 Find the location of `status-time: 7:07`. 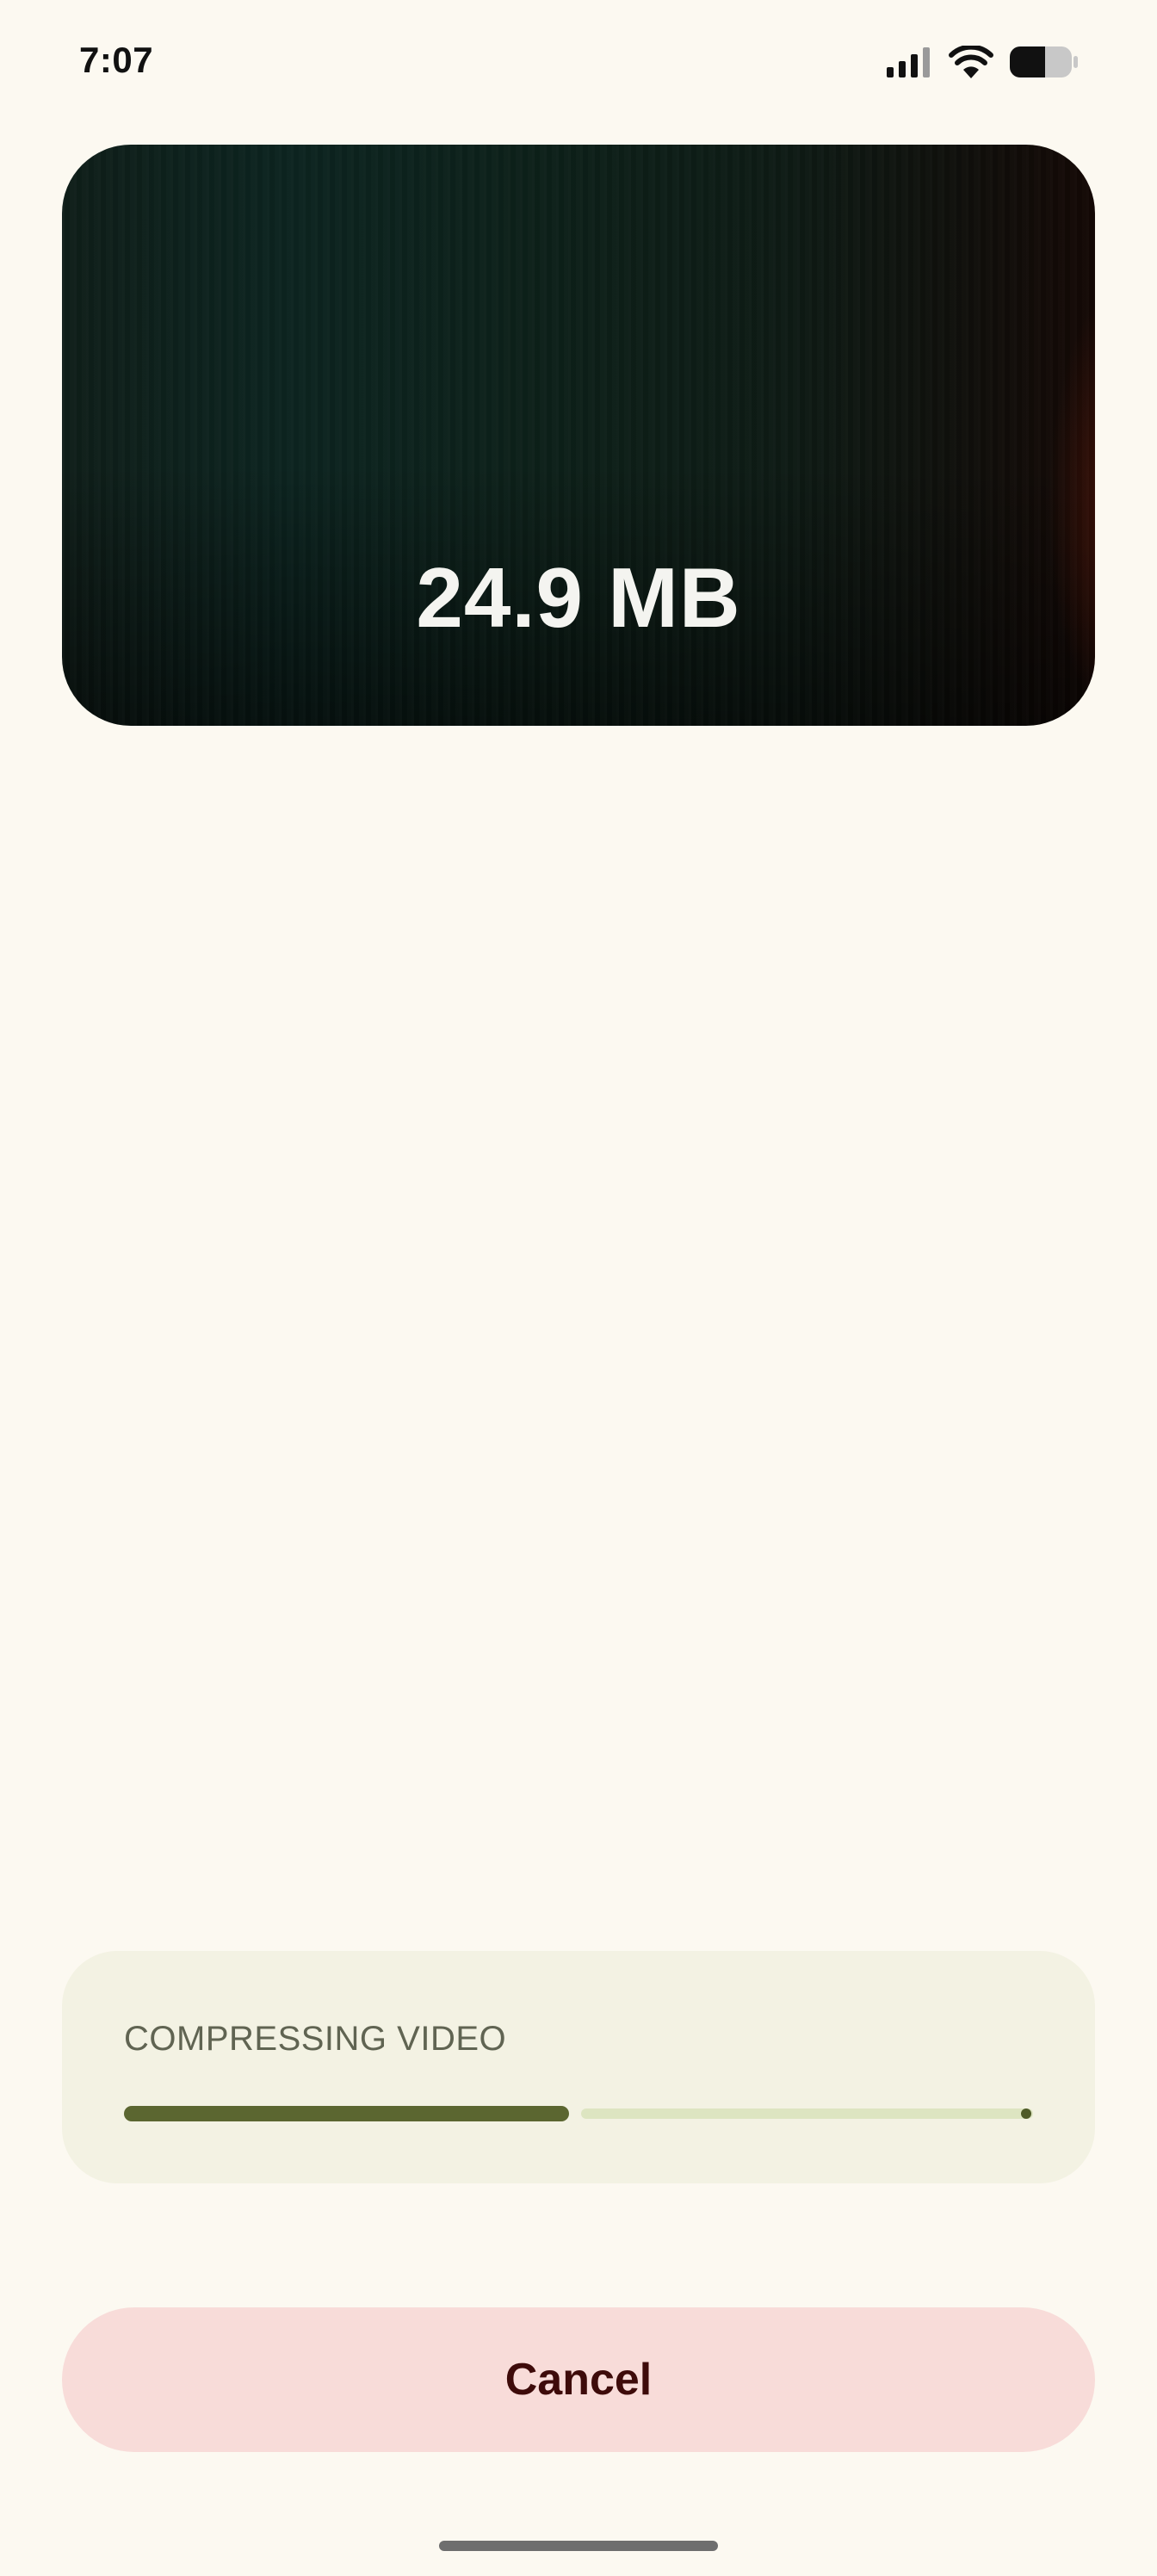

status-time: 7:07 is located at coordinates (117, 60).